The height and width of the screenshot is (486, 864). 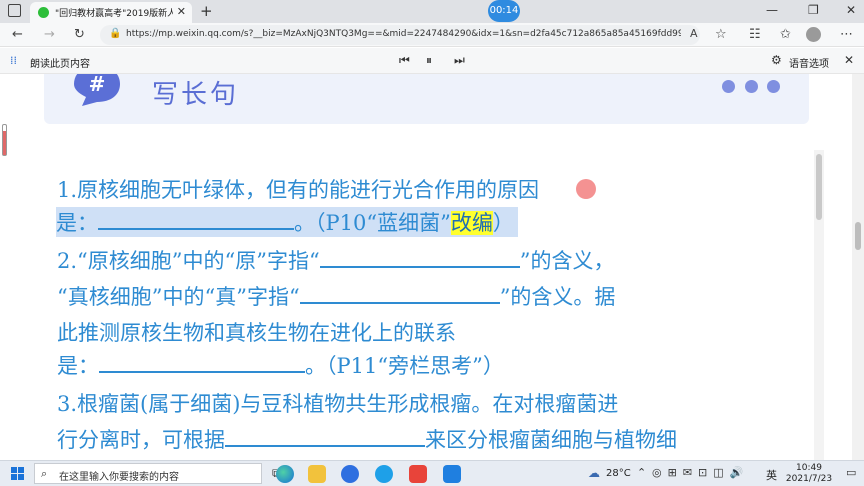 I want to click on favorites-bar-icon: ✩, so click(x=785, y=34).